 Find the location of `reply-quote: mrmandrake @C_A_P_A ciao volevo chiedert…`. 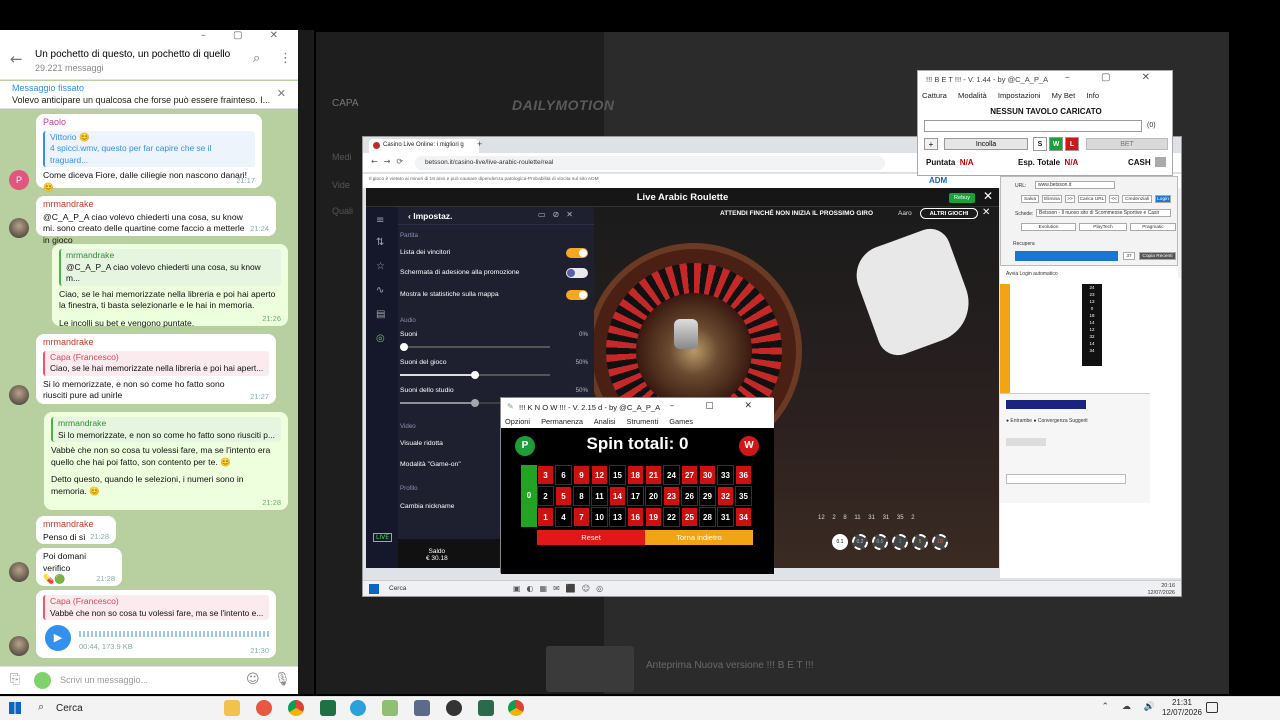

reply-quote: mrmandrake @C_A_P_A ciao volevo chiedert… is located at coordinates (170, 267).